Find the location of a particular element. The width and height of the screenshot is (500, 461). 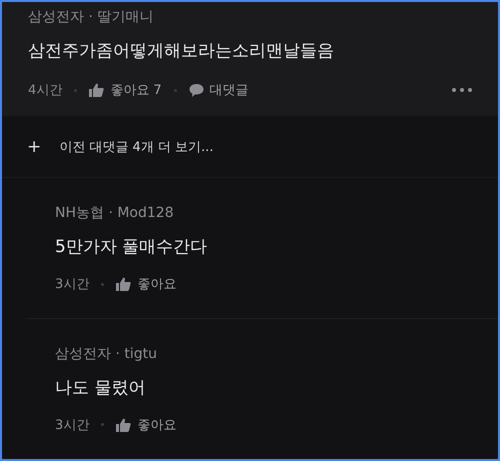

comment-time: 4시간 is located at coordinates (45, 90).